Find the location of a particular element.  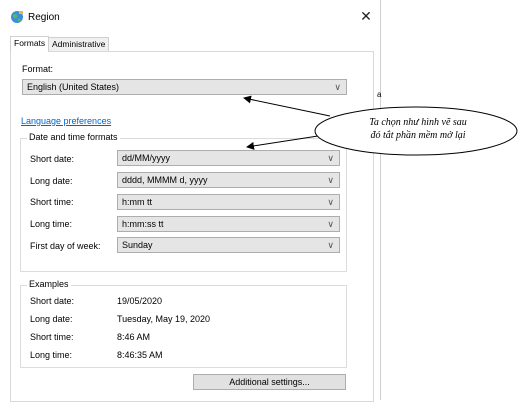

annotation-overlay is located at coordinates (380, 125).